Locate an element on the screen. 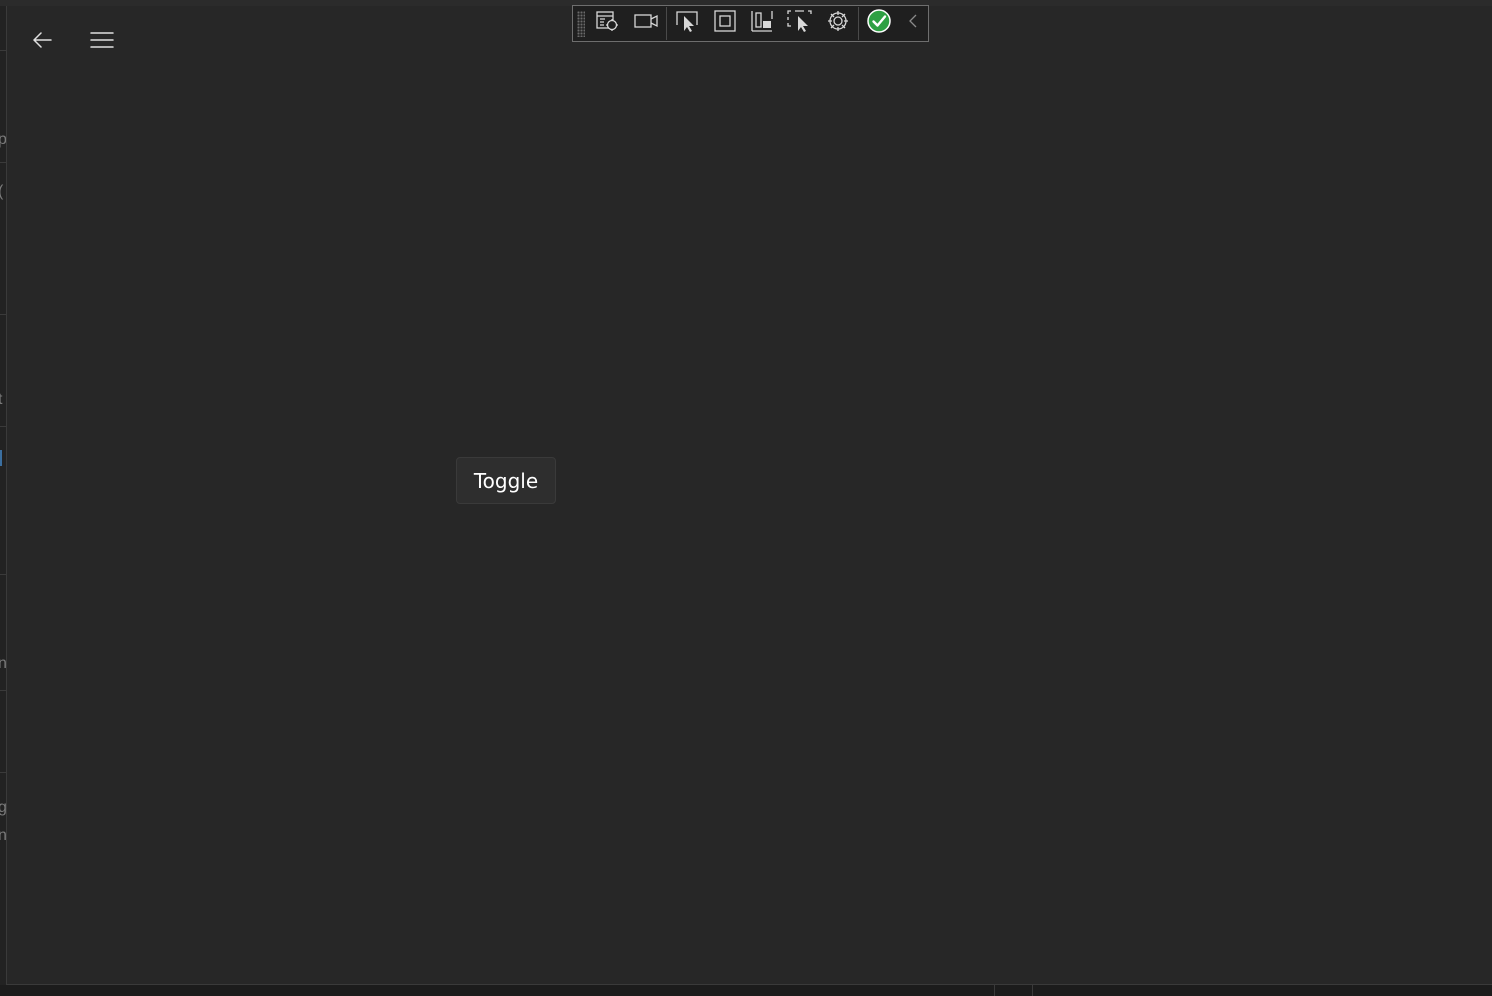 This screenshot has height=996, width=1492. track-focused-element-button is located at coordinates (763, 23).